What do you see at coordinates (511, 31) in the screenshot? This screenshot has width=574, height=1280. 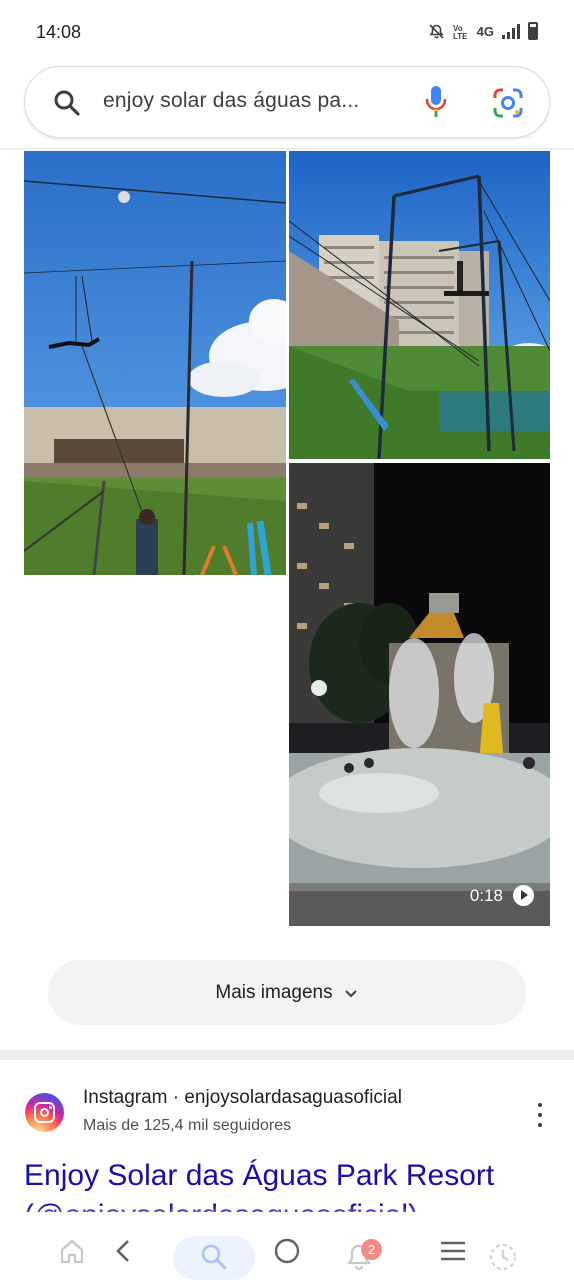 I see `signal-icon` at bounding box center [511, 31].